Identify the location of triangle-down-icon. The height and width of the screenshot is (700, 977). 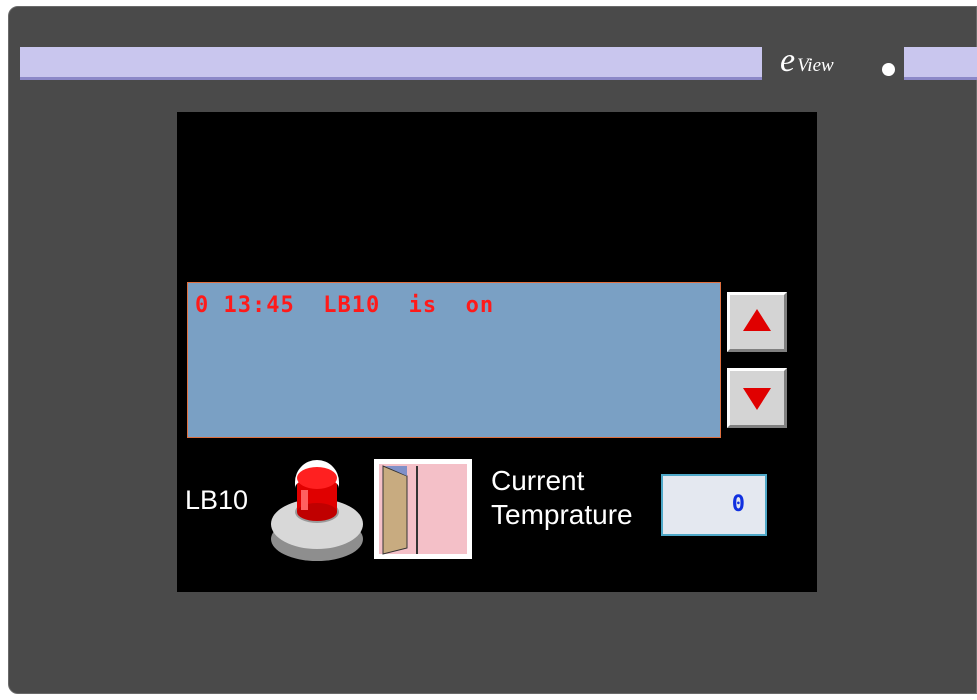
(757, 399).